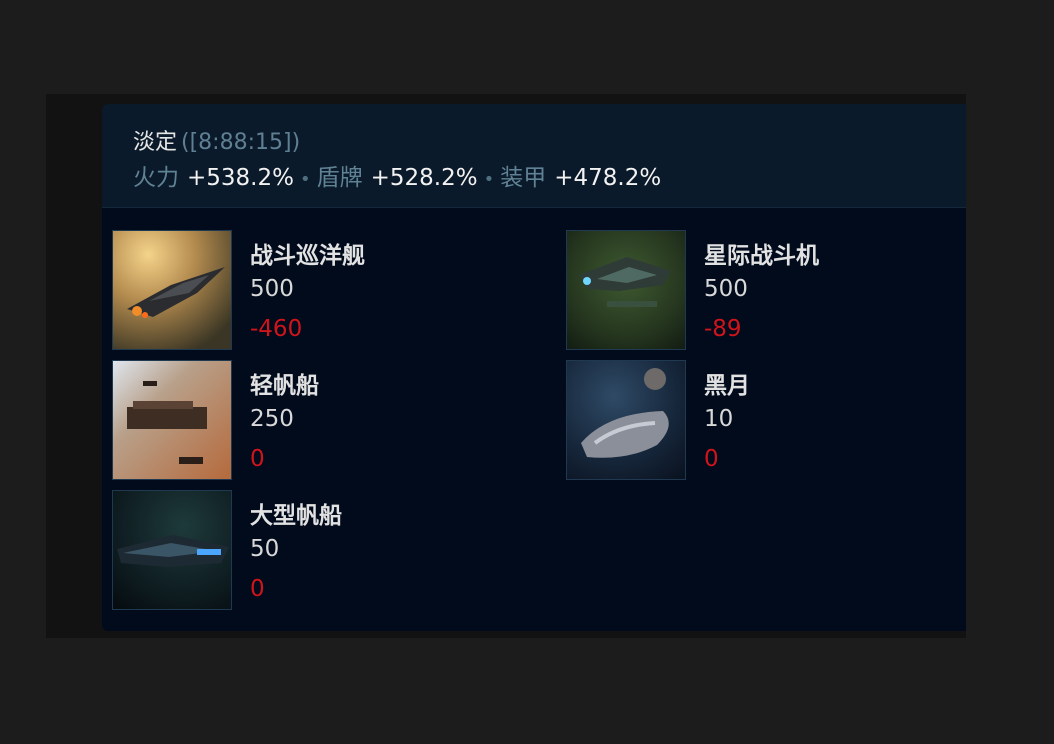 The image size is (1054, 744). Describe the element at coordinates (424, 178) in the screenshot. I see `shield-value: +528.2%` at that location.